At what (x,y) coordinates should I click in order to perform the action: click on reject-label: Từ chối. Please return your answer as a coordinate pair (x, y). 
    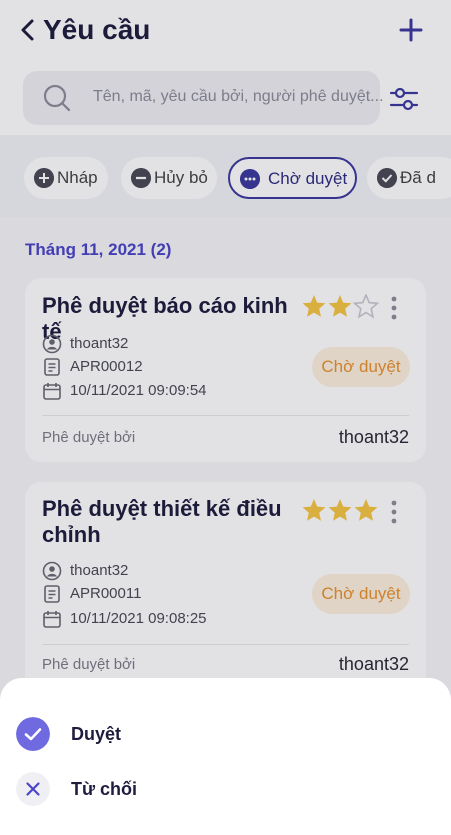
    Looking at the image, I should click on (104, 789).